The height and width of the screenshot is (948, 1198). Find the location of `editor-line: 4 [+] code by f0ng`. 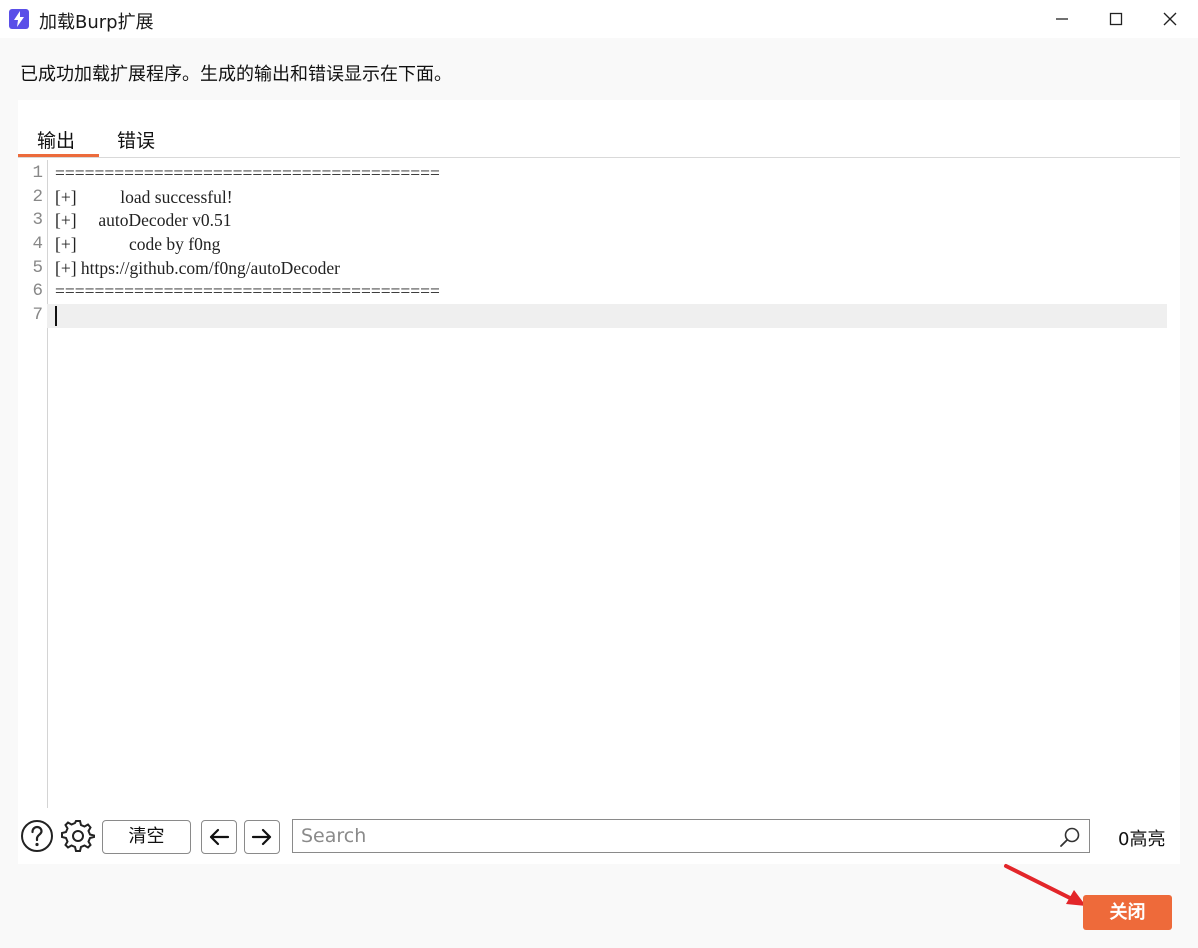

editor-line: 4 [+] code by f0ng is located at coordinates (593, 245).